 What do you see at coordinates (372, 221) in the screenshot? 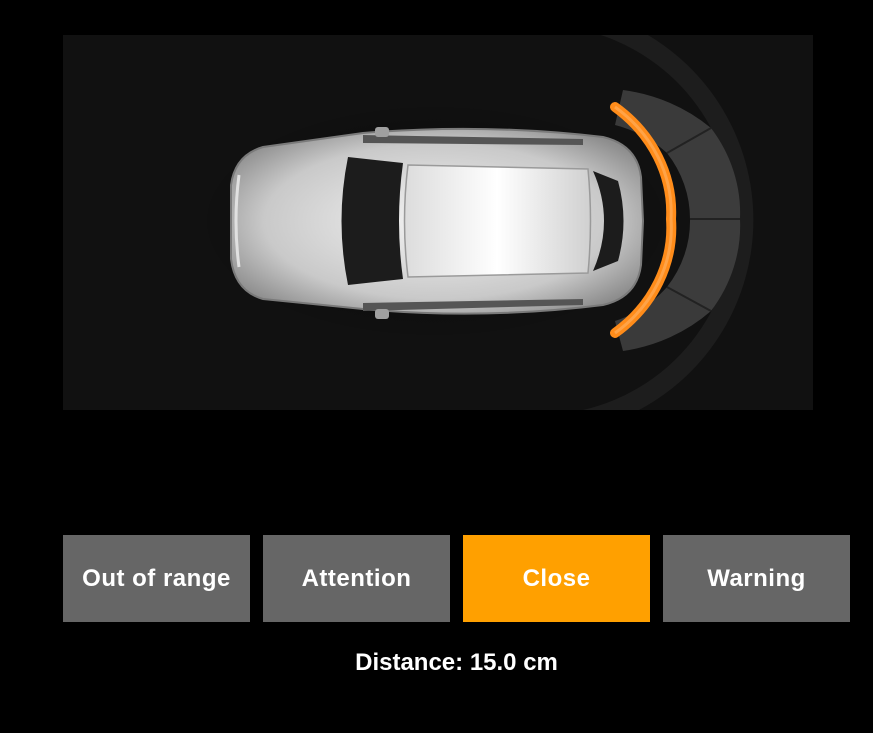
I see `windshield` at bounding box center [372, 221].